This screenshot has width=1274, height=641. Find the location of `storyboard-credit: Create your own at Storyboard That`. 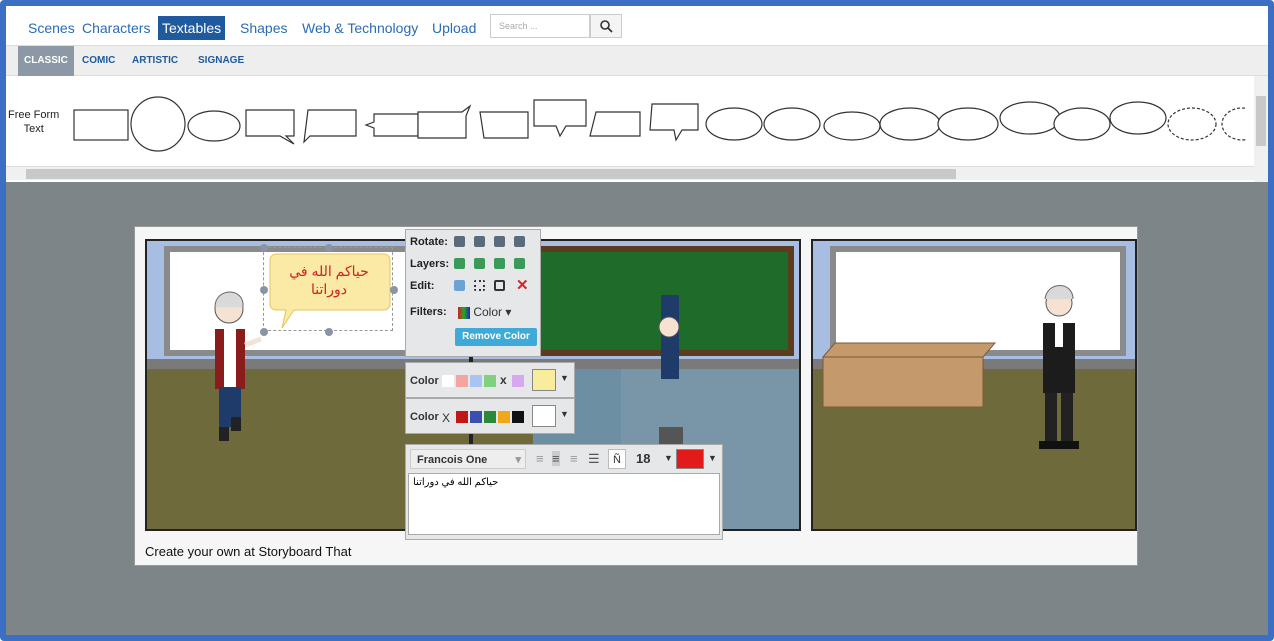

storyboard-credit: Create your own at Storyboard That is located at coordinates (248, 551).